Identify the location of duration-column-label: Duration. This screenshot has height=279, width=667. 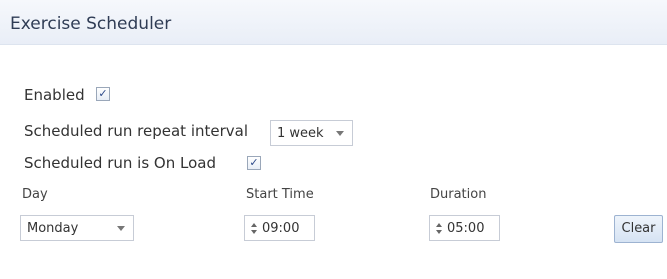
(458, 194).